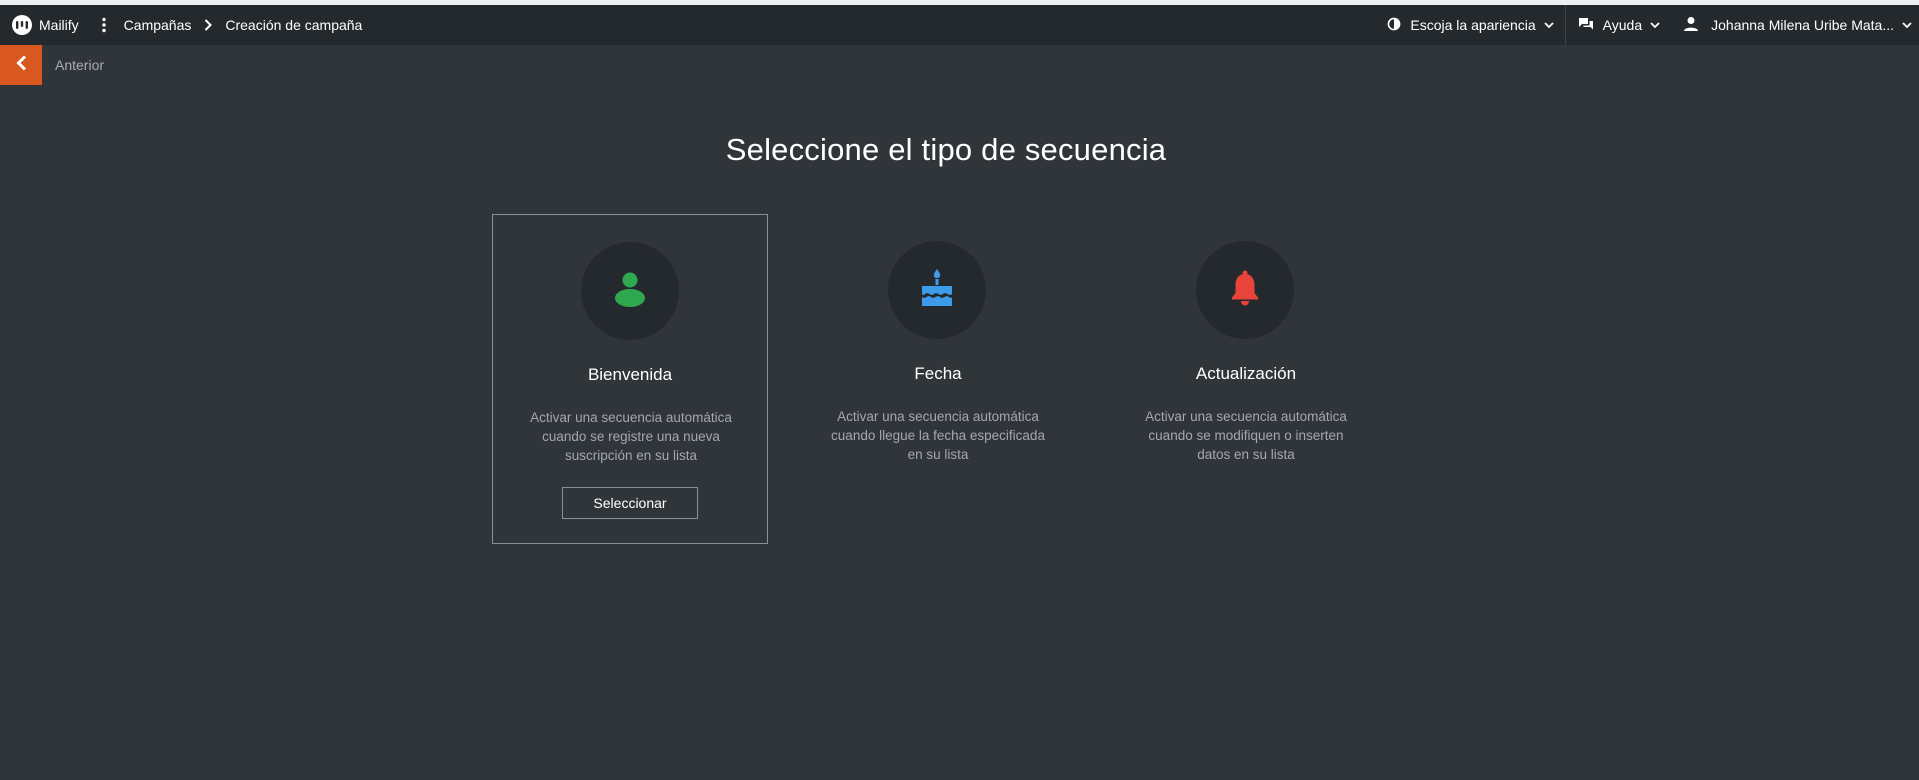 Image resolution: width=1919 pixels, height=780 pixels. Describe the element at coordinates (79, 65) in the screenshot. I see `back-label: Anterior` at that location.